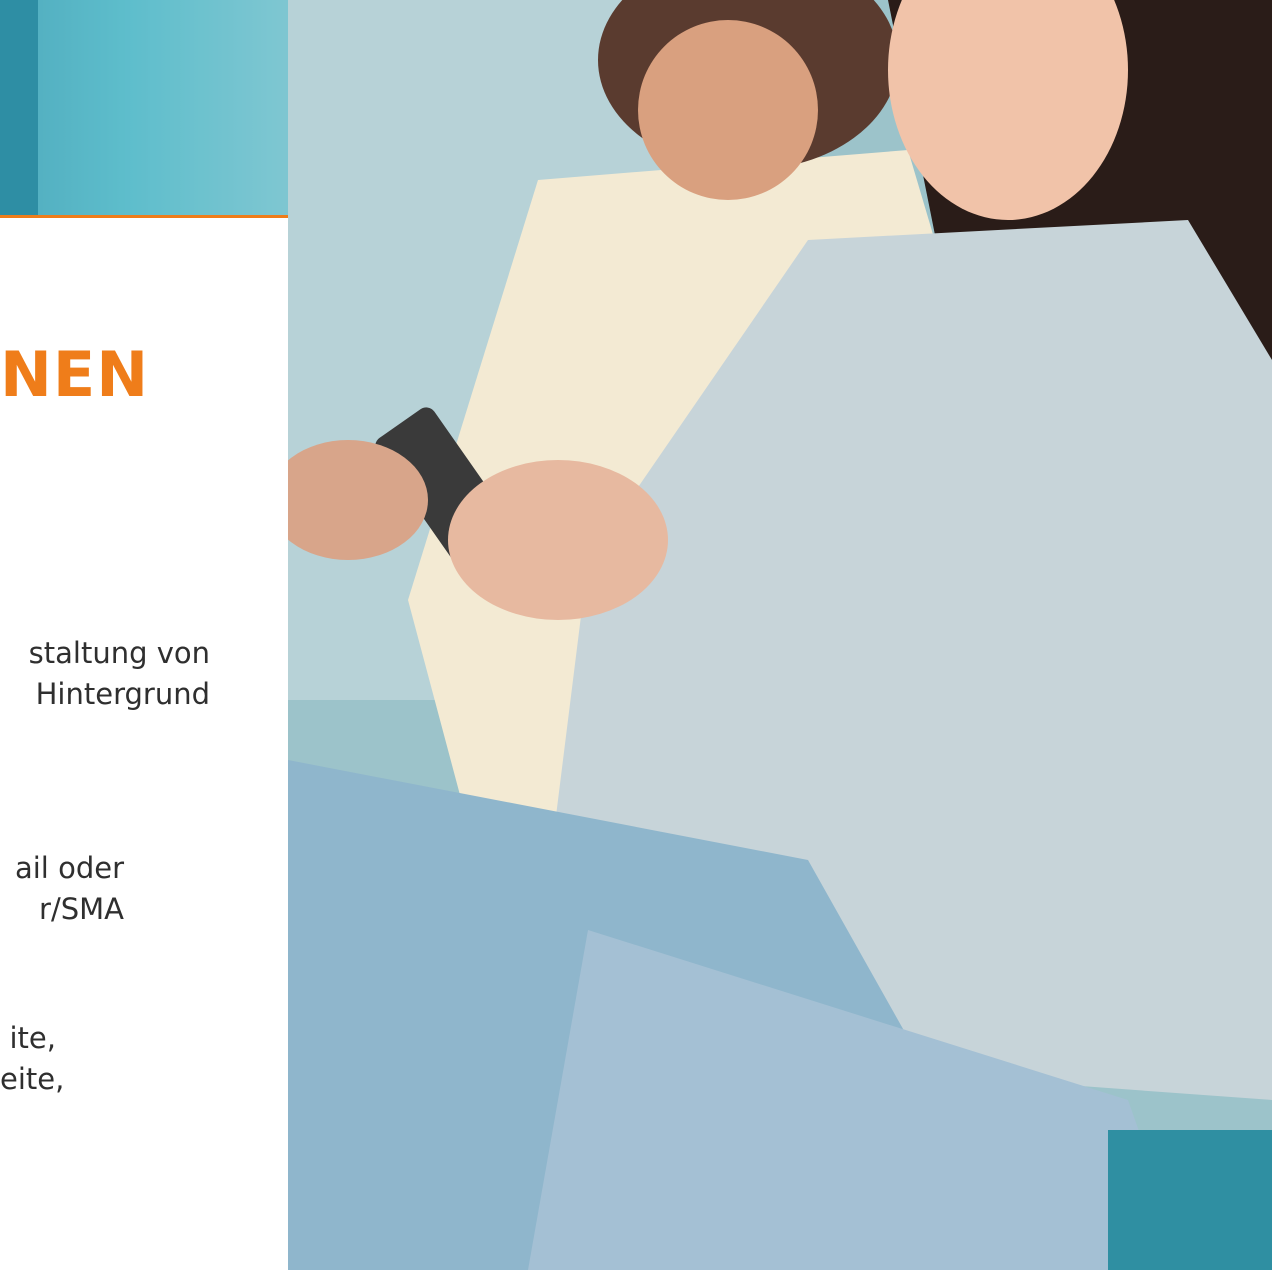 This screenshot has width=1272, height=1270. I want to click on paragraph-1-line-2: Hintergrund, so click(122, 694).